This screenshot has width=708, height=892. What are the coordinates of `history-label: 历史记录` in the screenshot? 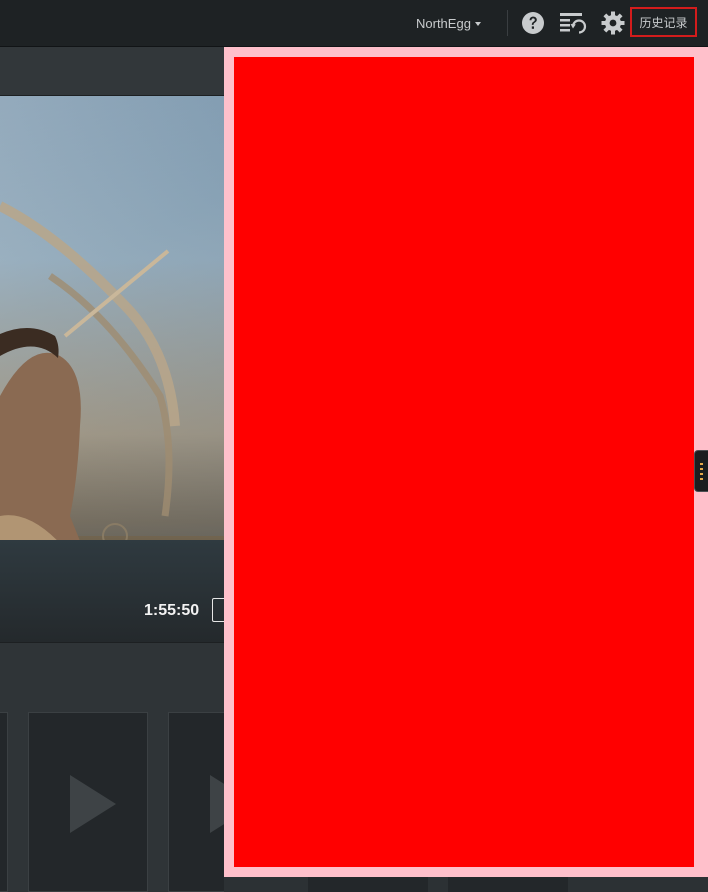 It's located at (663, 22).